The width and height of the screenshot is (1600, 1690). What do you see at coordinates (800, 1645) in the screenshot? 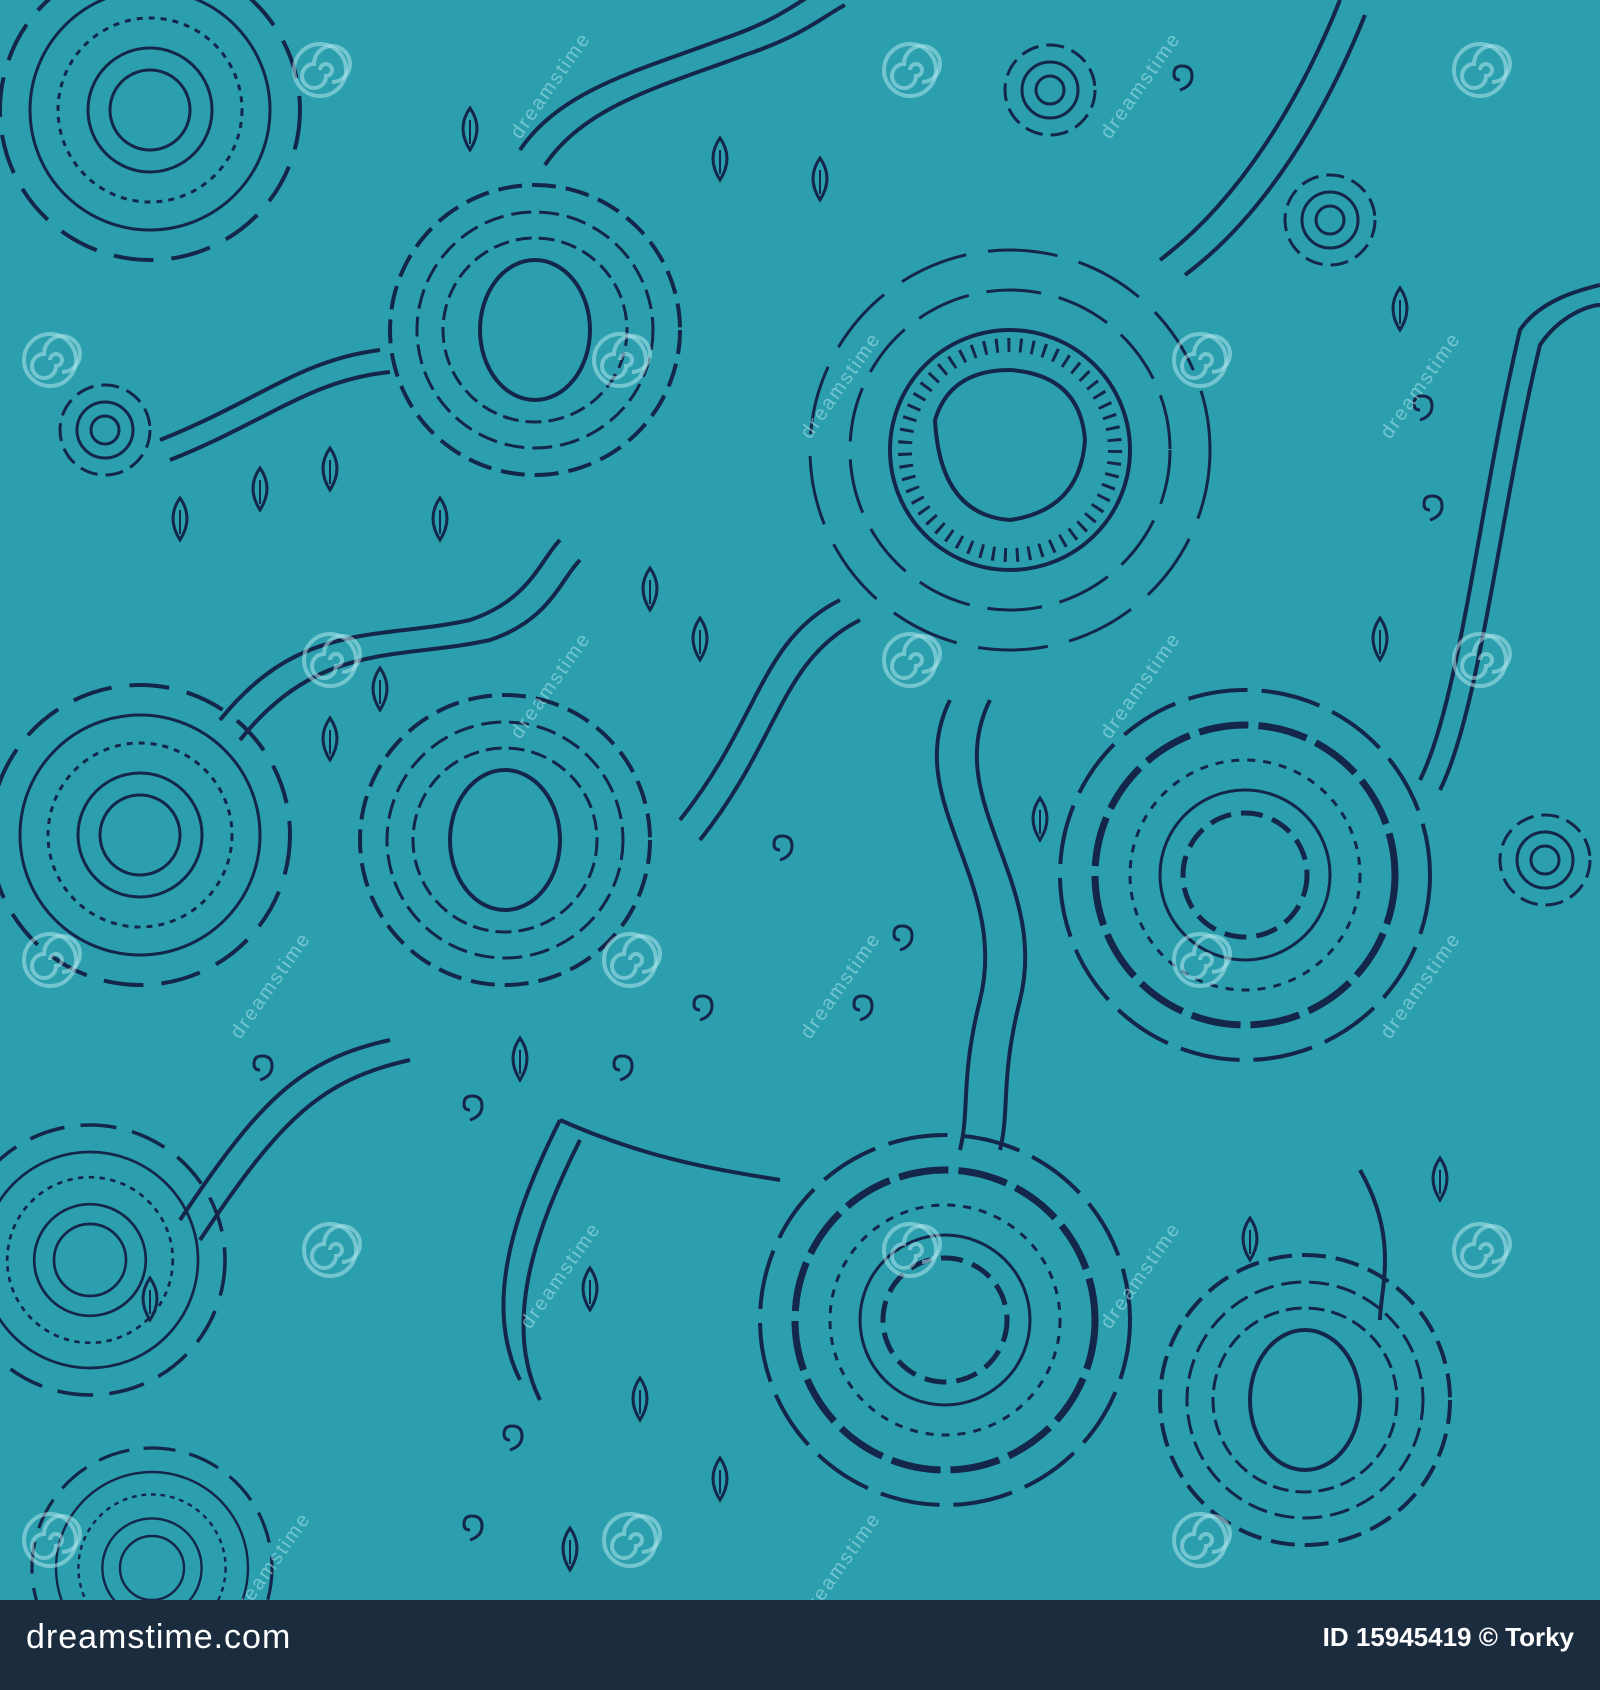
I see `stock-footer-bar: dreamstime.com ID 15945419 © Torky` at bounding box center [800, 1645].